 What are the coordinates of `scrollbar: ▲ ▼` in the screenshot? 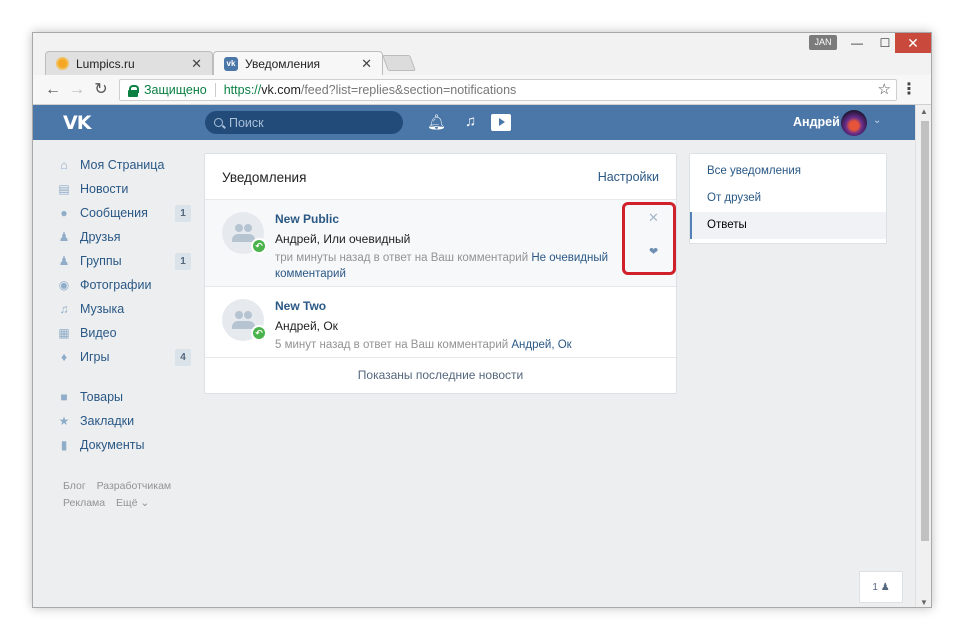 It's located at (923, 356).